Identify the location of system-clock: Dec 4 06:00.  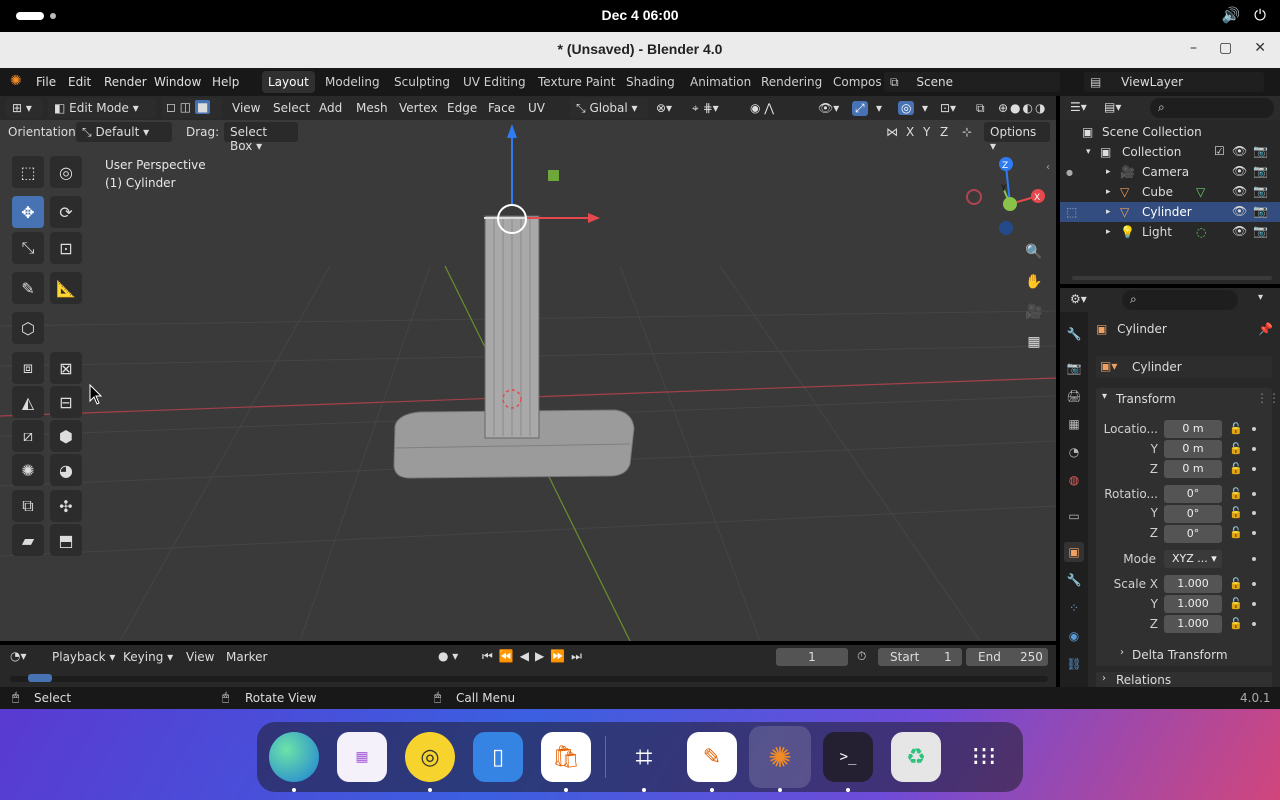
(640, 15).